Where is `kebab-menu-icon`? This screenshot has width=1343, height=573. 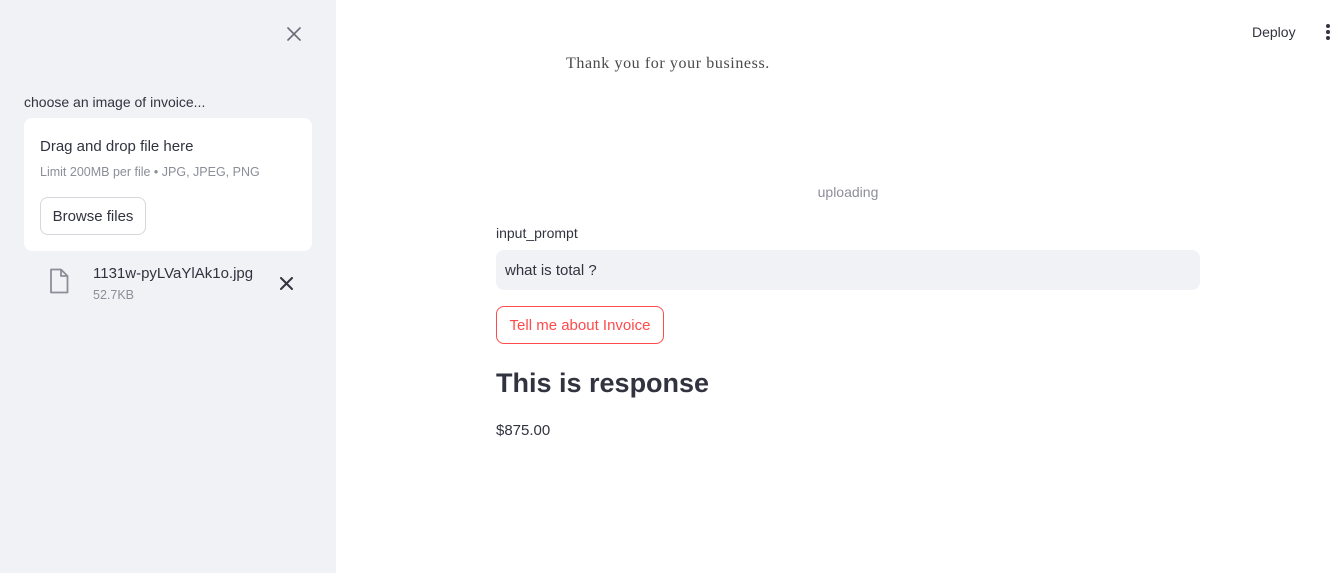
kebab-menu-icon is located at coordinates (1328, 32).